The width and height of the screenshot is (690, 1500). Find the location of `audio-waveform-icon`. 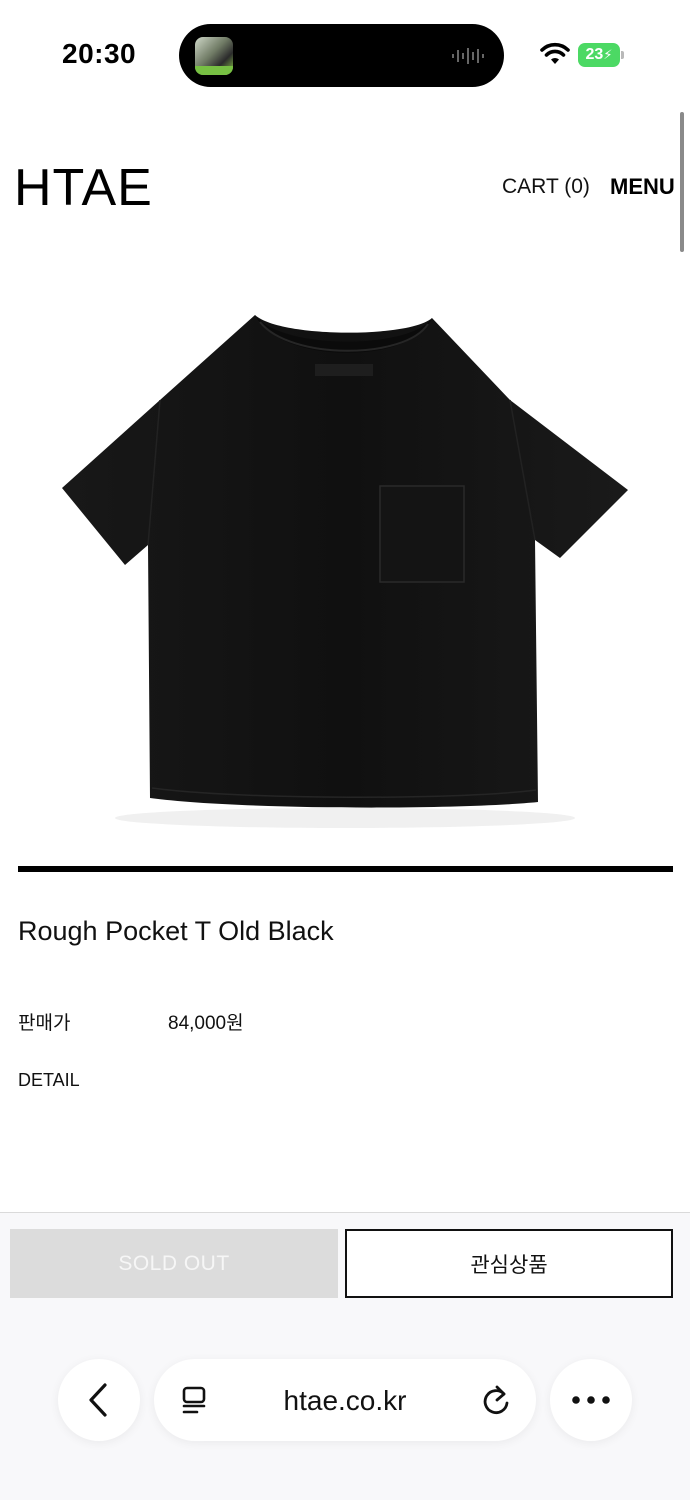

audio-waveform-icon is located at coordinates (468, 56).